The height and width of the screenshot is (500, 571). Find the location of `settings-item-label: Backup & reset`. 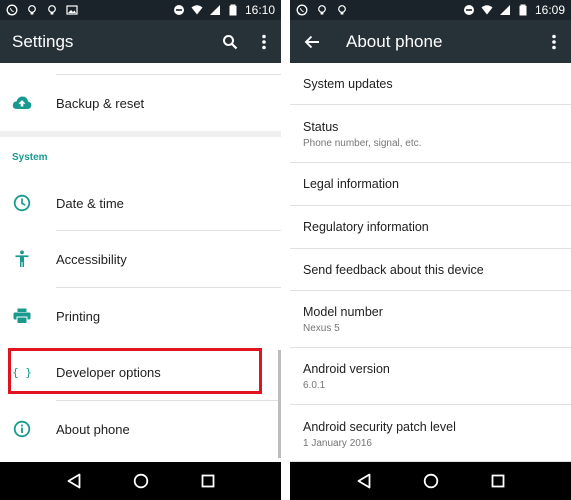

settings-item-label: Backup & reset is located at coordinates (100, 103).